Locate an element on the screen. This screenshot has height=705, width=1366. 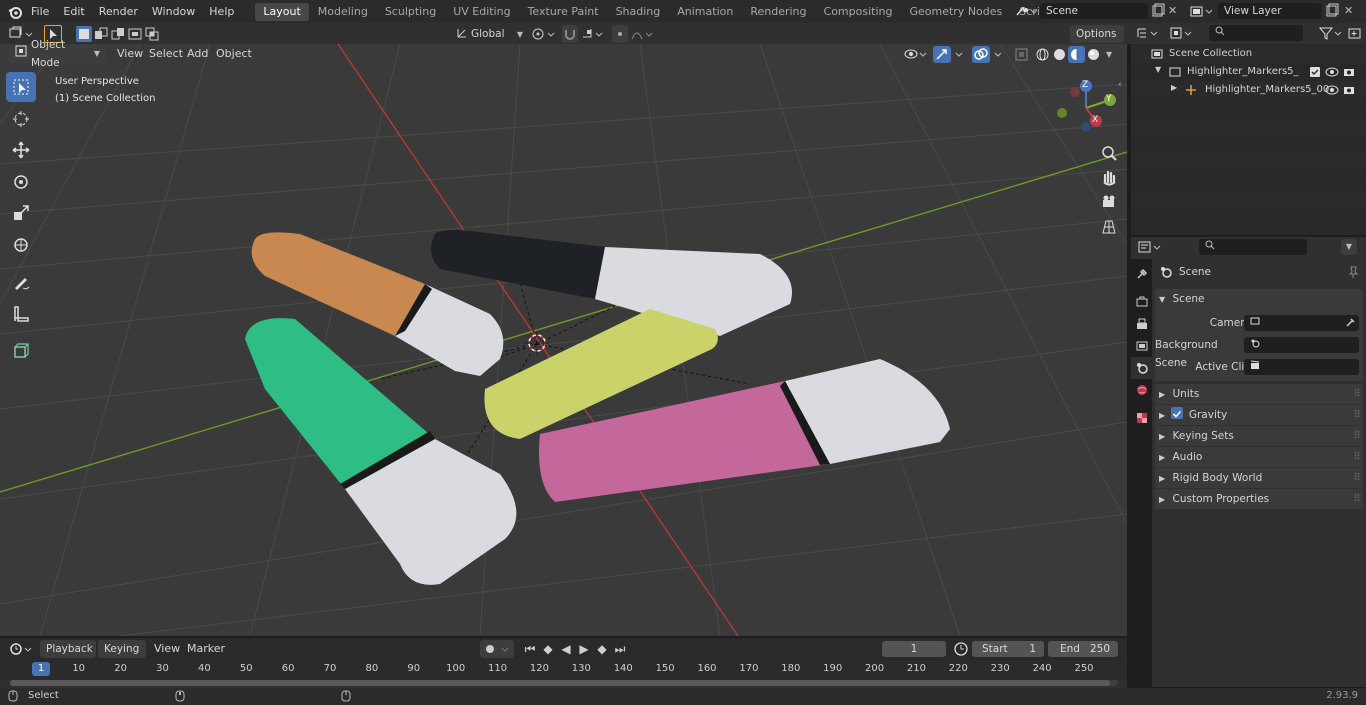
outliner-row-scene-collection: Scene Collection is located at coordinates (1248, 54).